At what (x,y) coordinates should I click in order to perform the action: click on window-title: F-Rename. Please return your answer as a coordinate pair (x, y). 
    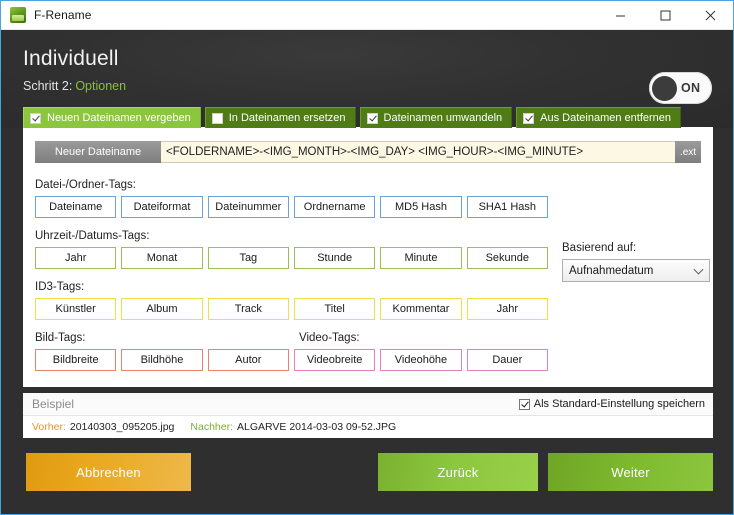
    Looking at the image, I should click on (63, 15).